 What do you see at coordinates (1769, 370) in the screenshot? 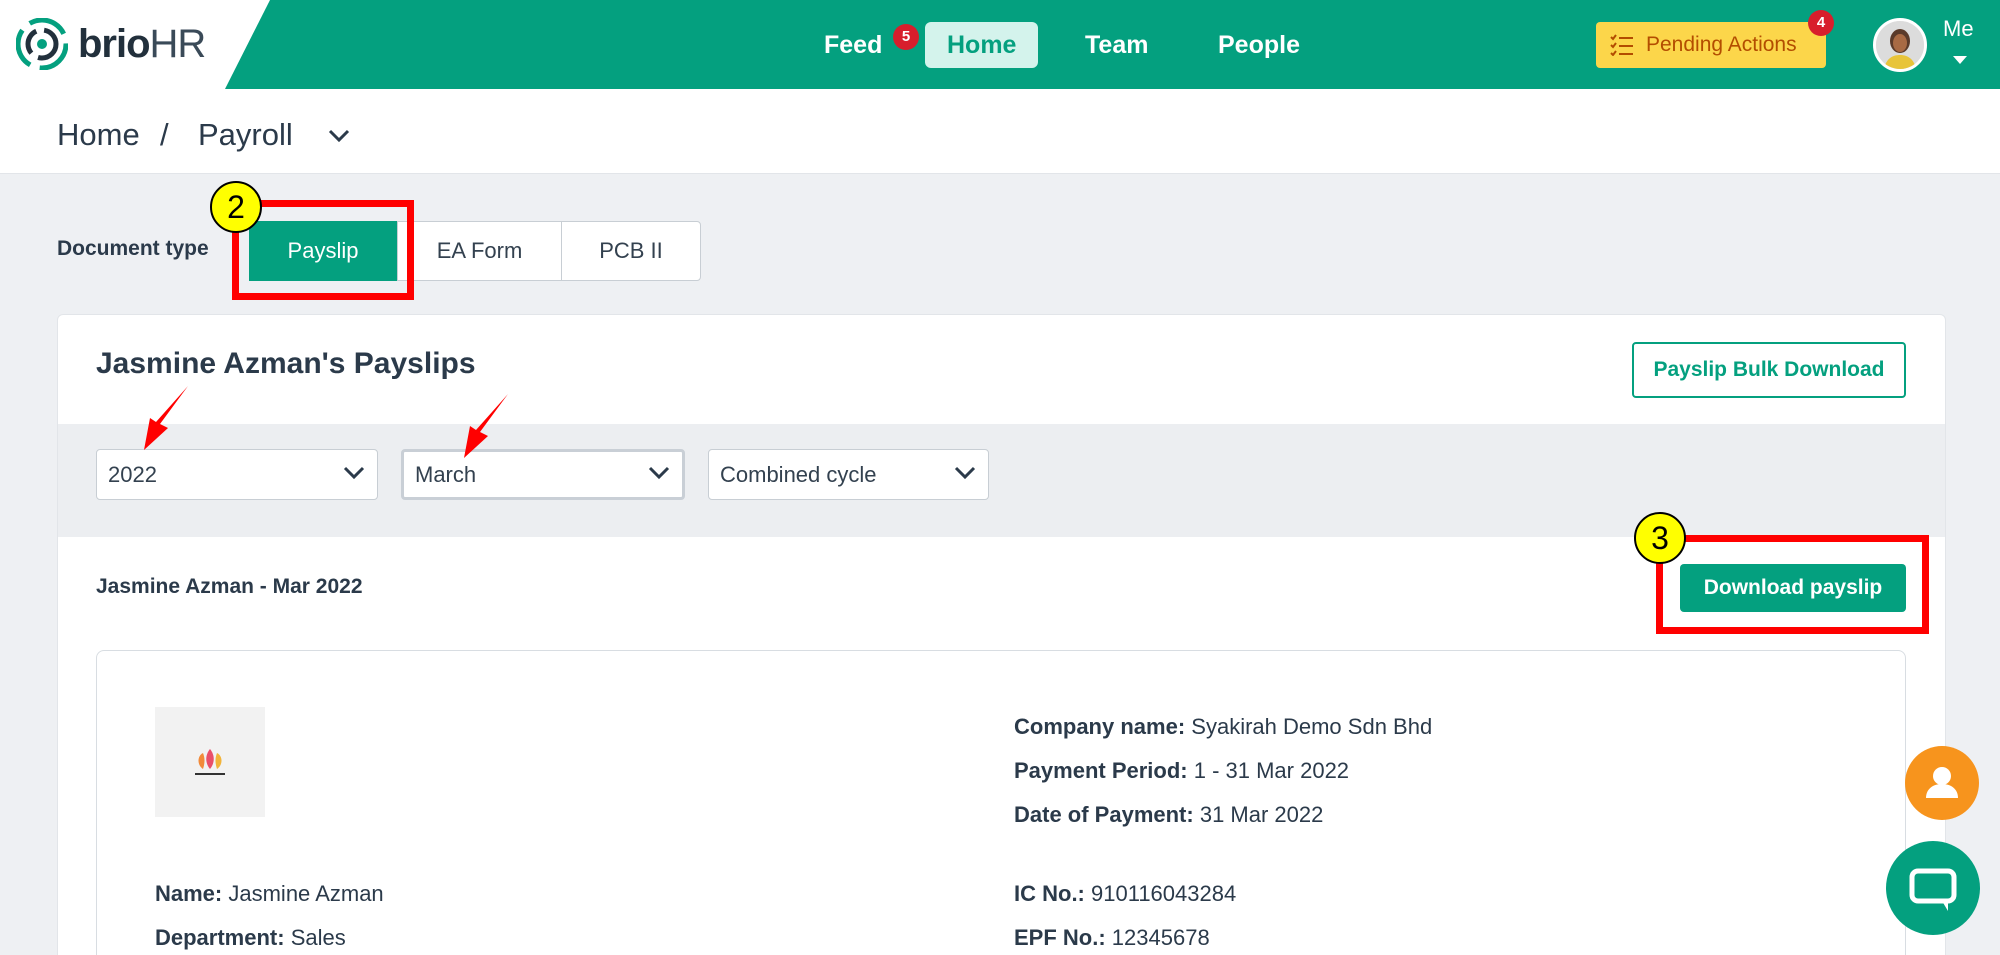
I see `payslip-bulk-download-button: Payslip Bulk Download` at bounding box center [1769, 370].